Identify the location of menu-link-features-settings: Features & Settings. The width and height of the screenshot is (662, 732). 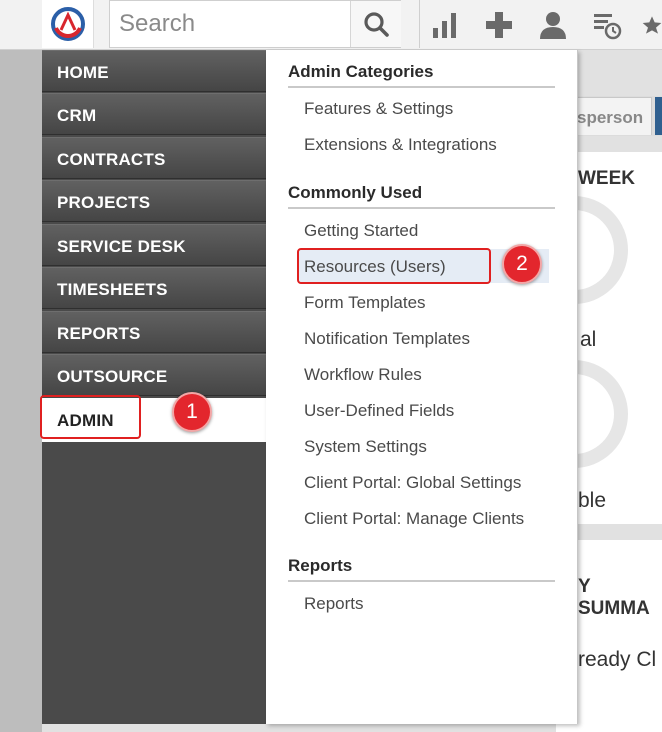
(378, 109).